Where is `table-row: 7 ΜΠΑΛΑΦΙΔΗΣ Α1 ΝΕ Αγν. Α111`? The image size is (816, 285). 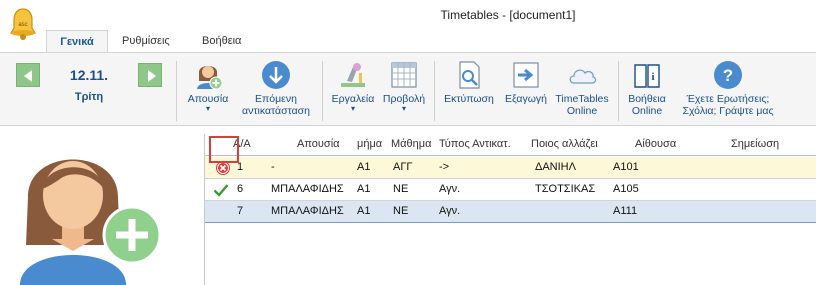 table-row: 7 ΜΠΑΛΑΦΙΔΗΣ Α1 ΝΕ Αγν. Α111 is located at coordinates (510, 212).